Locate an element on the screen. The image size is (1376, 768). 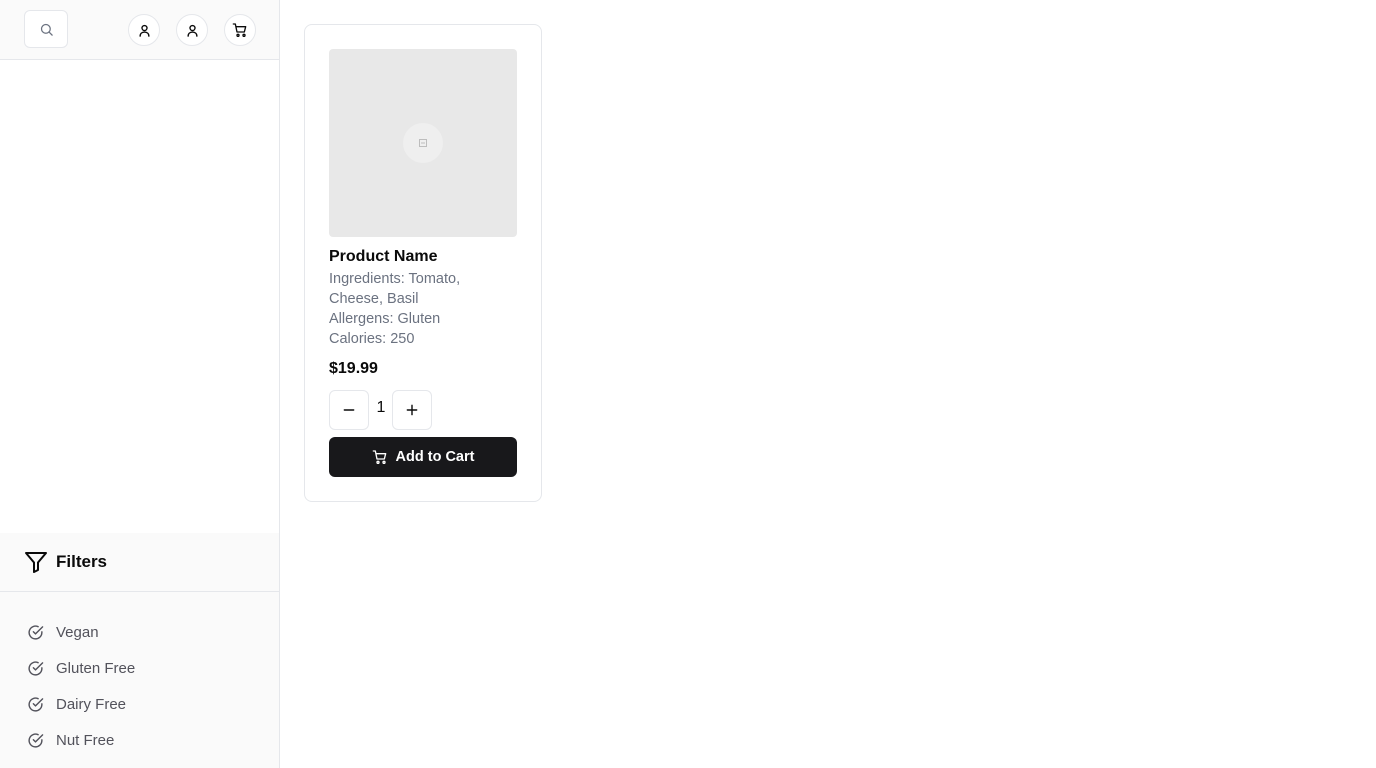
decrease-quantity-button is located at coordinates (349, 410).